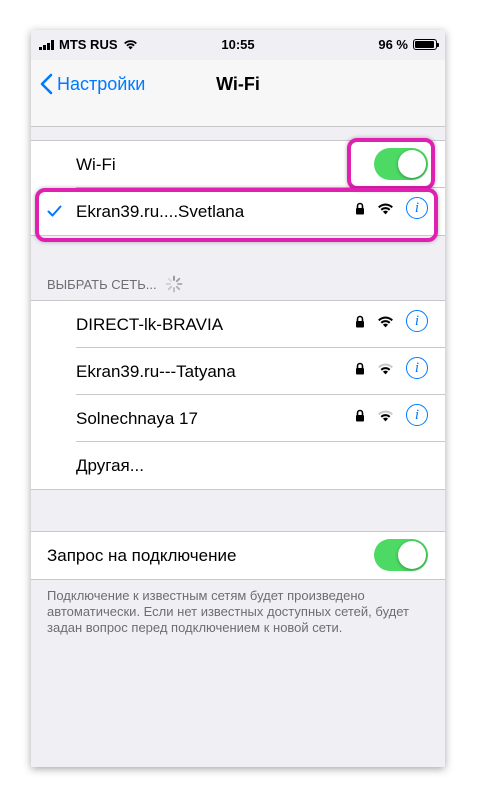  What do you see at coordinates (150, 324) in the screenshot?
I see `network-name: DIRECT-lk-BRAVIA` at bounding box center [150, 324].